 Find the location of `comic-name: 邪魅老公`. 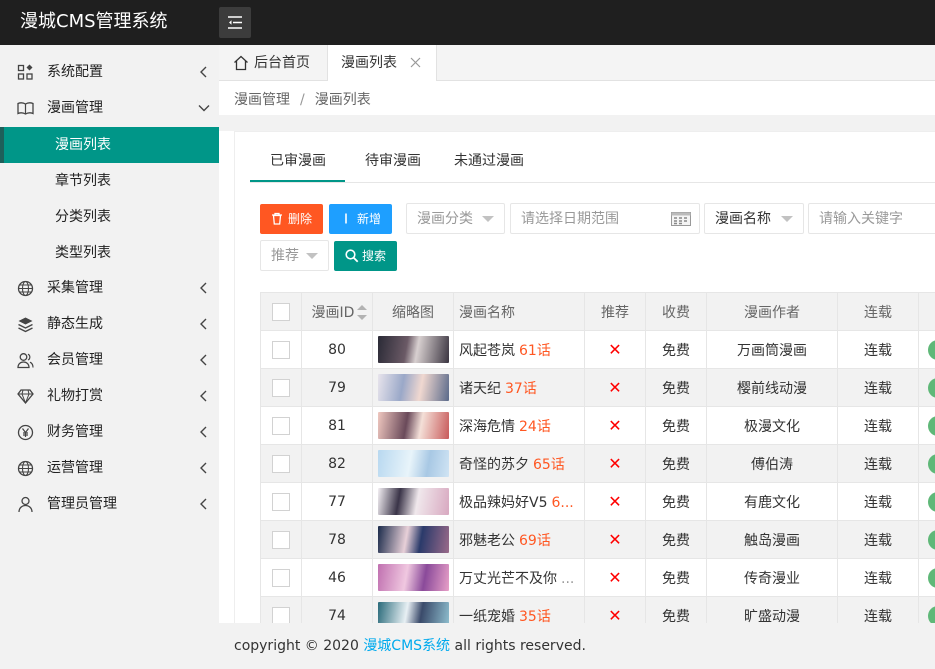

comic-name: 邪魅老公 is located at coordinates (487, 541).